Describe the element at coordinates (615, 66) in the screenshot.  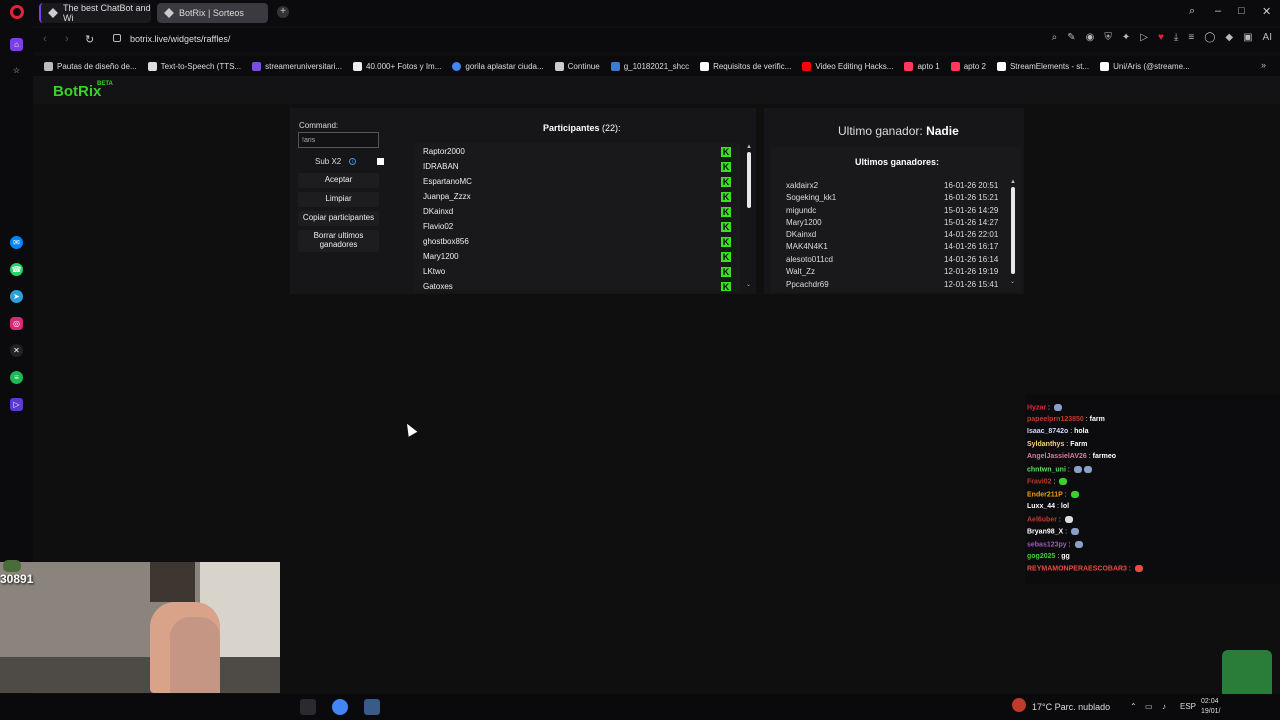
I see `bookmark-favicon-icon` at that location.